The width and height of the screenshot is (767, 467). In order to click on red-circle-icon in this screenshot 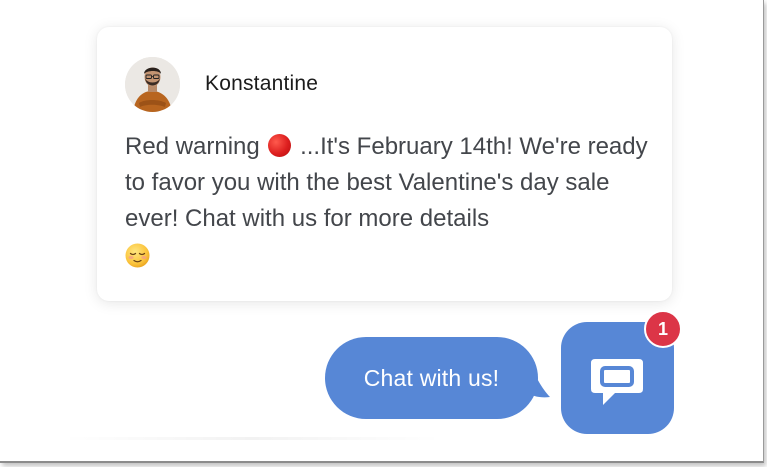, I will do `click(280, 145)`.